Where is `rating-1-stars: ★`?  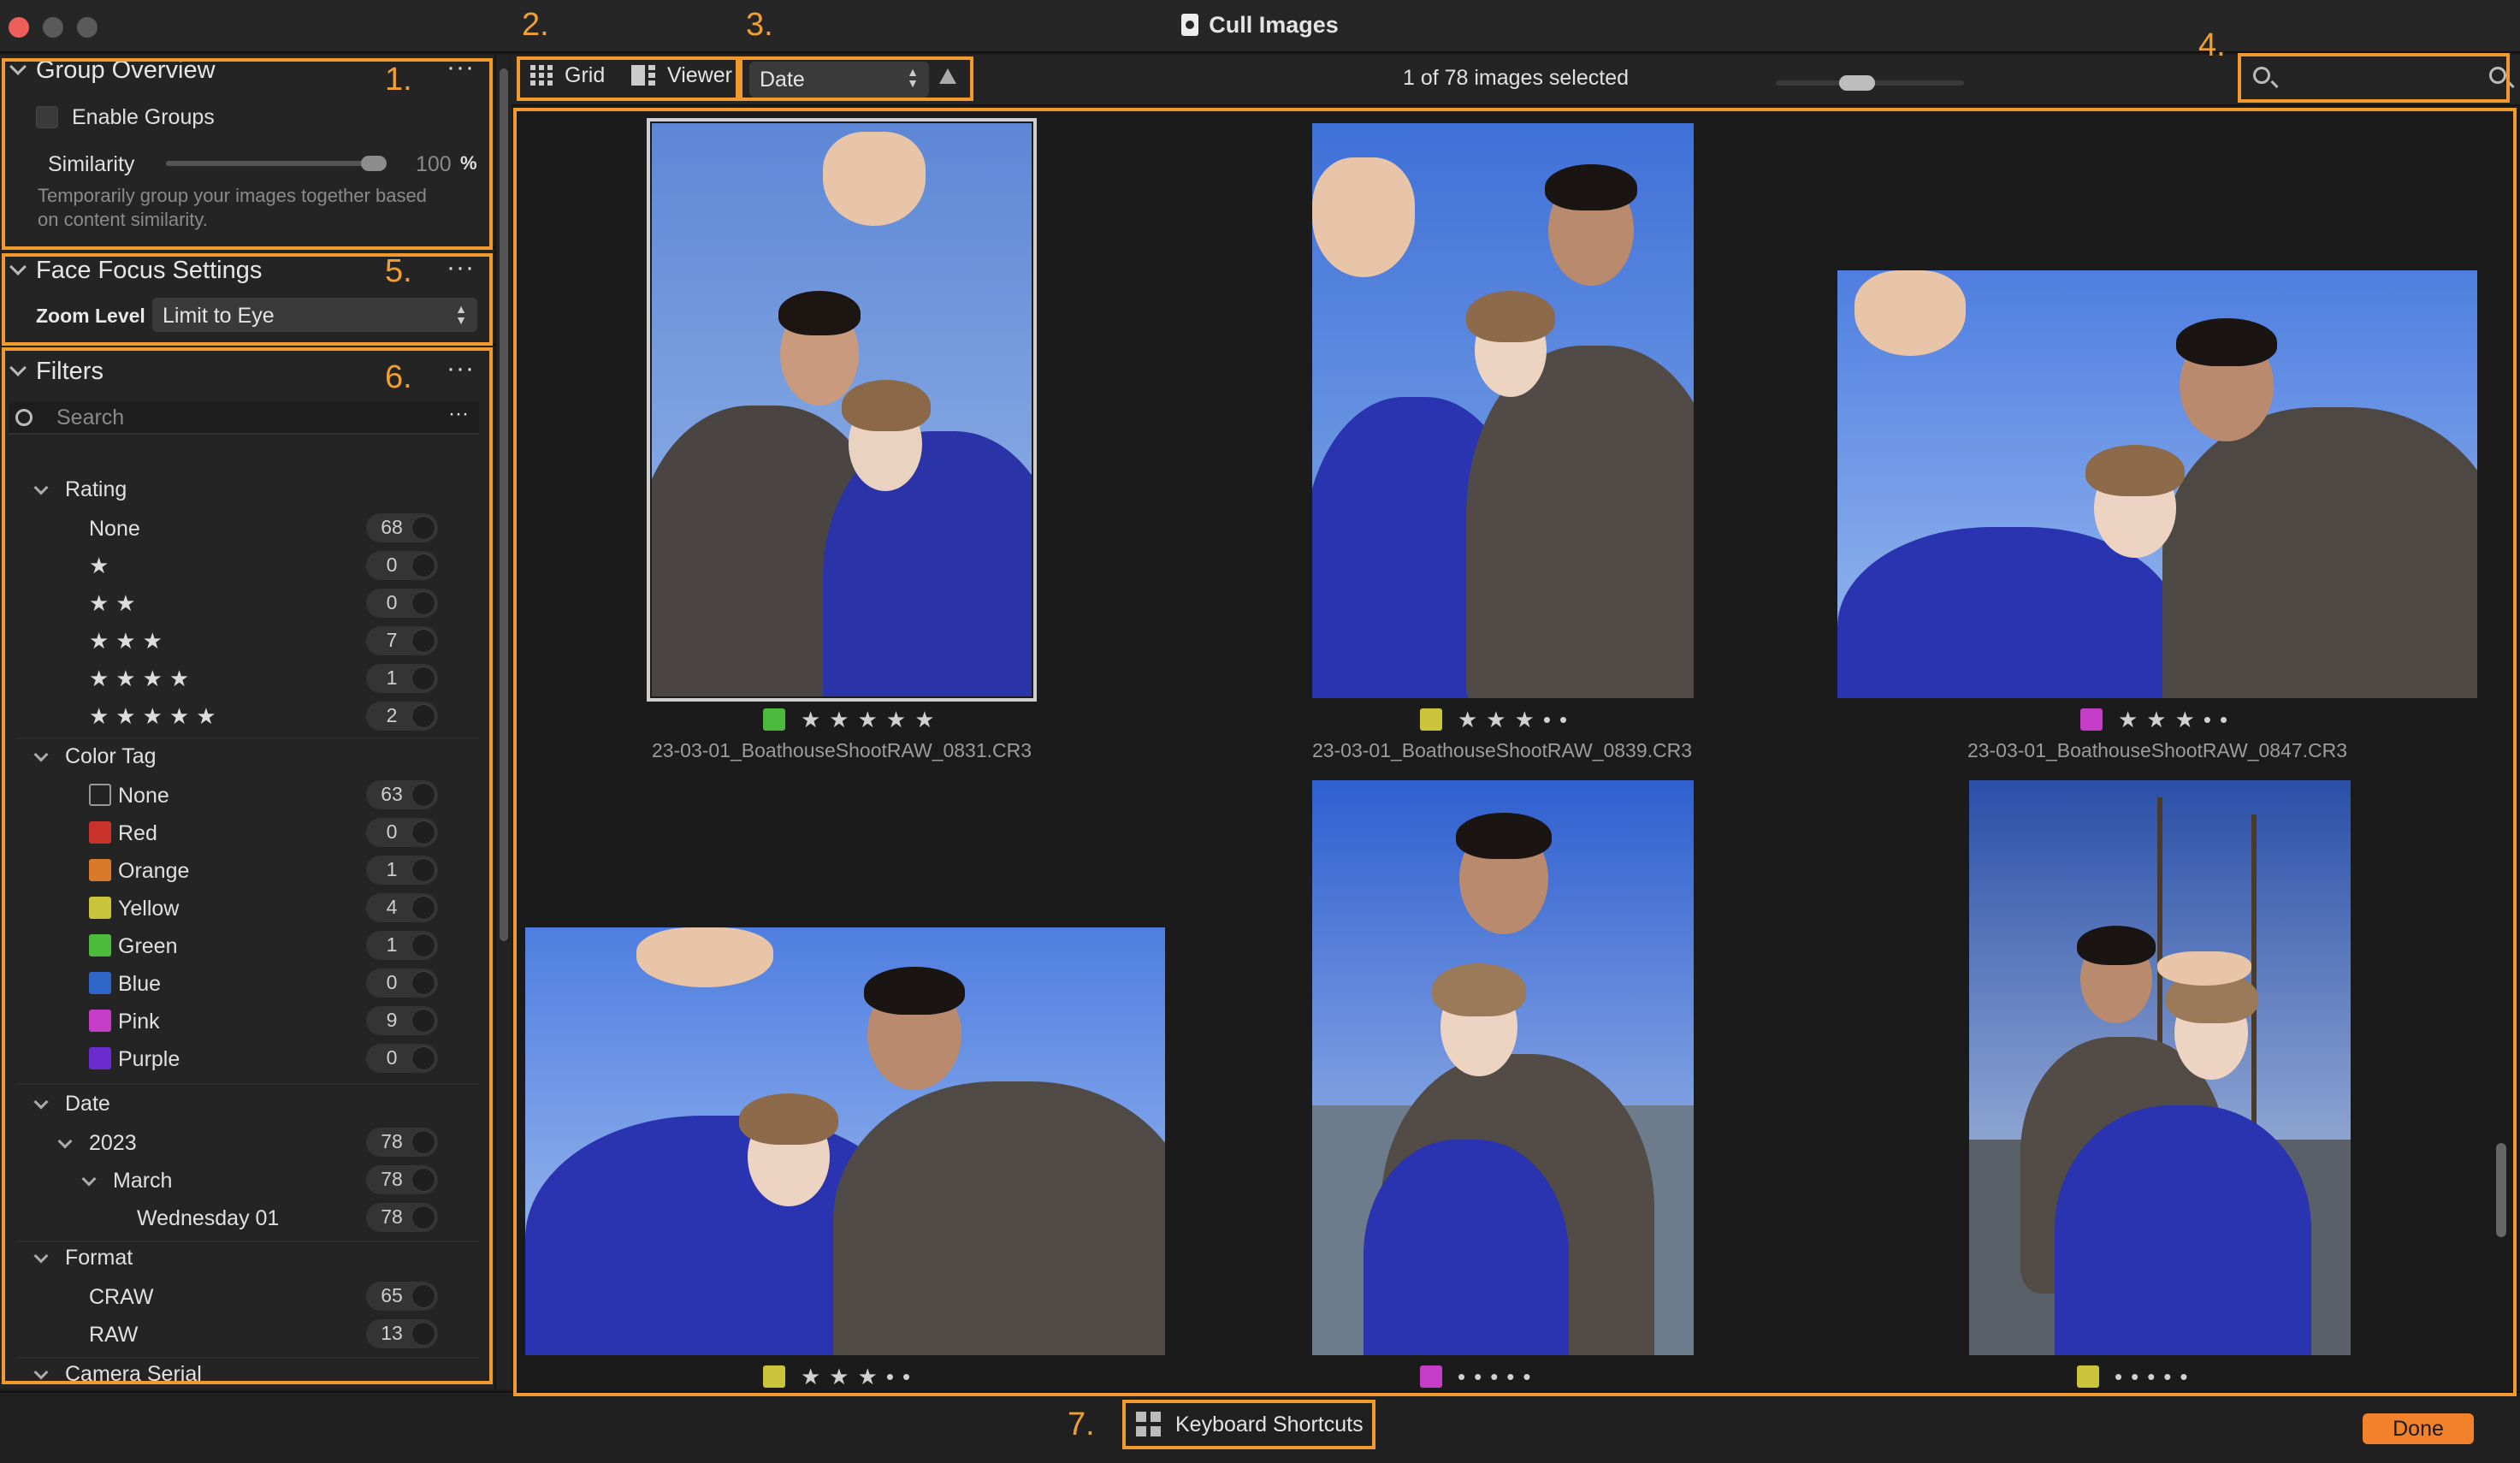 rating-1-stars: ★ is located at coordinates (102, 566).